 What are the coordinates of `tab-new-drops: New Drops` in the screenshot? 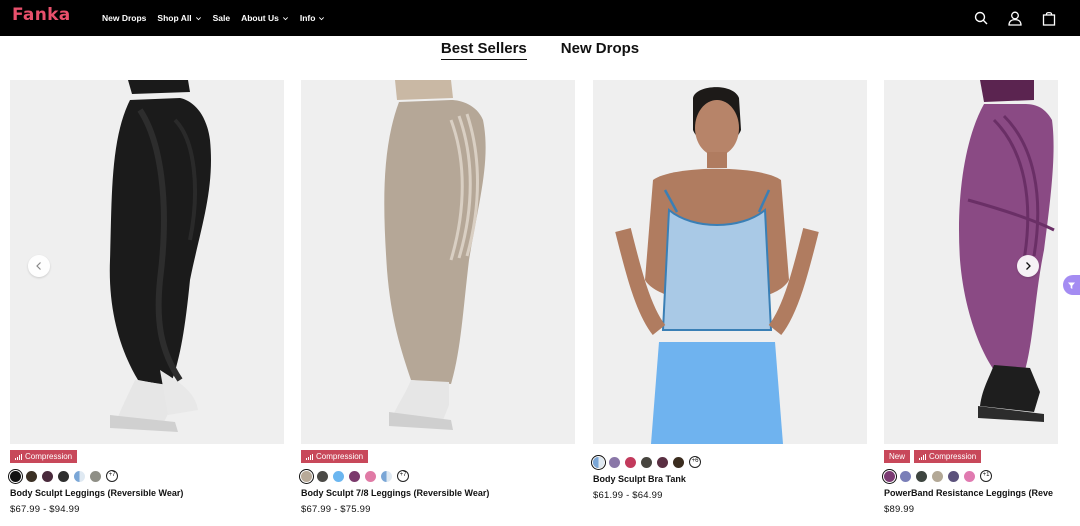 It's located at (600, 50).